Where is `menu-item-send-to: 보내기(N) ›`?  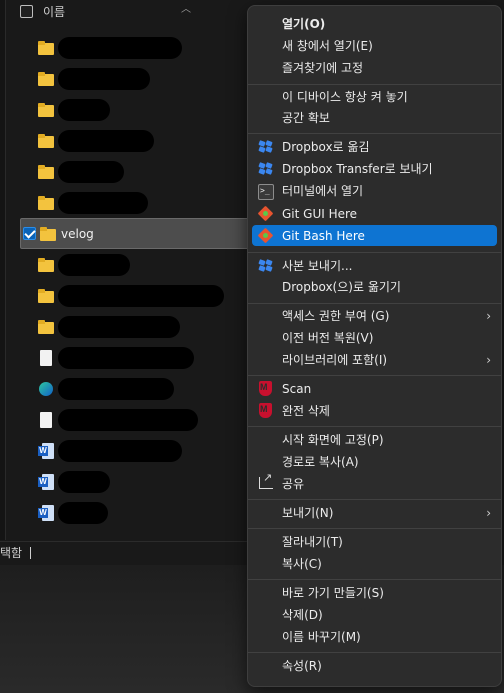 menu-item-send-to: 보내기(N) › is located at coordinates (374, 512).